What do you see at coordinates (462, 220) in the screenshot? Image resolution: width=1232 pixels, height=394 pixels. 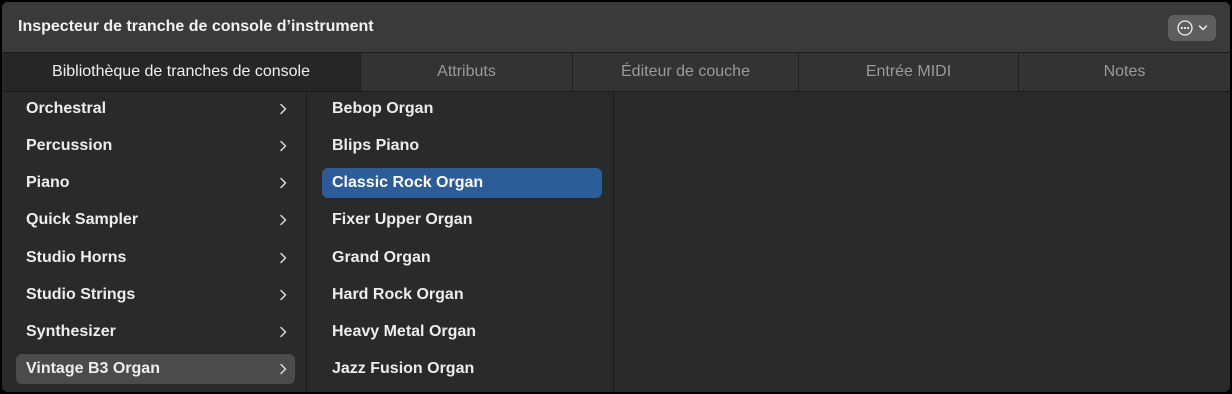 I see `patch-item-fixer-upper-organ: Fixer Upper Organ` at bounding box center [462, 220].